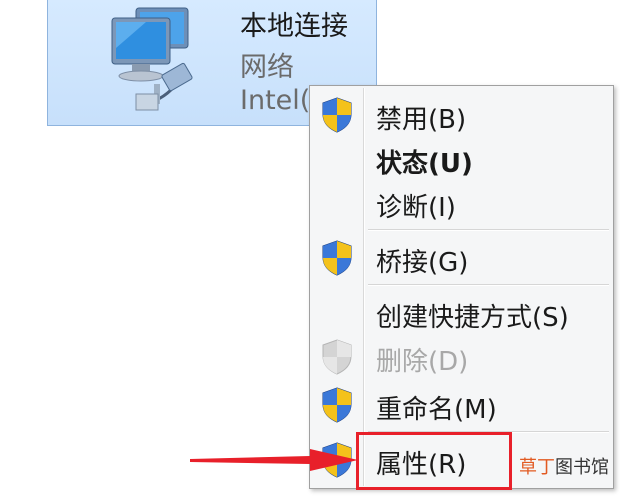  What do you see at coordinates (537, 467) in the screenshot?
I see `watermark-part1: 草丁` at bounding box center [537, 467].